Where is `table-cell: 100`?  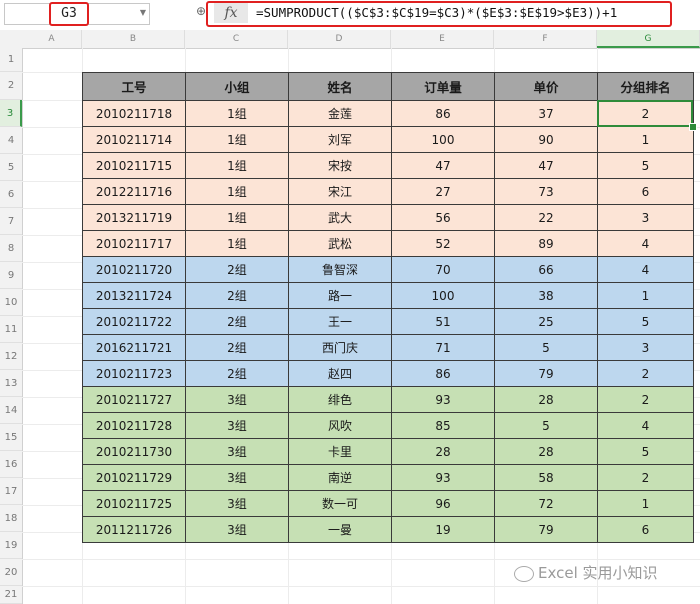 table-cell: 100 is located at coordinates (443, 139).